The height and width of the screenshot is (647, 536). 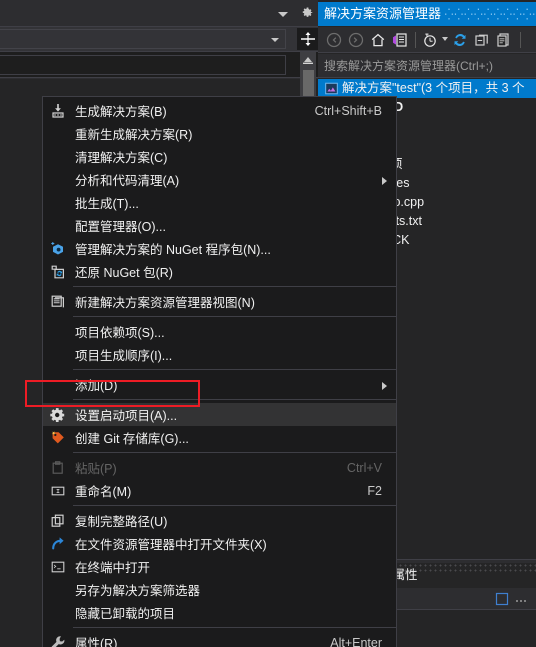 I want to click on horizontal-splitter-icon, so click(x=308, y=39).